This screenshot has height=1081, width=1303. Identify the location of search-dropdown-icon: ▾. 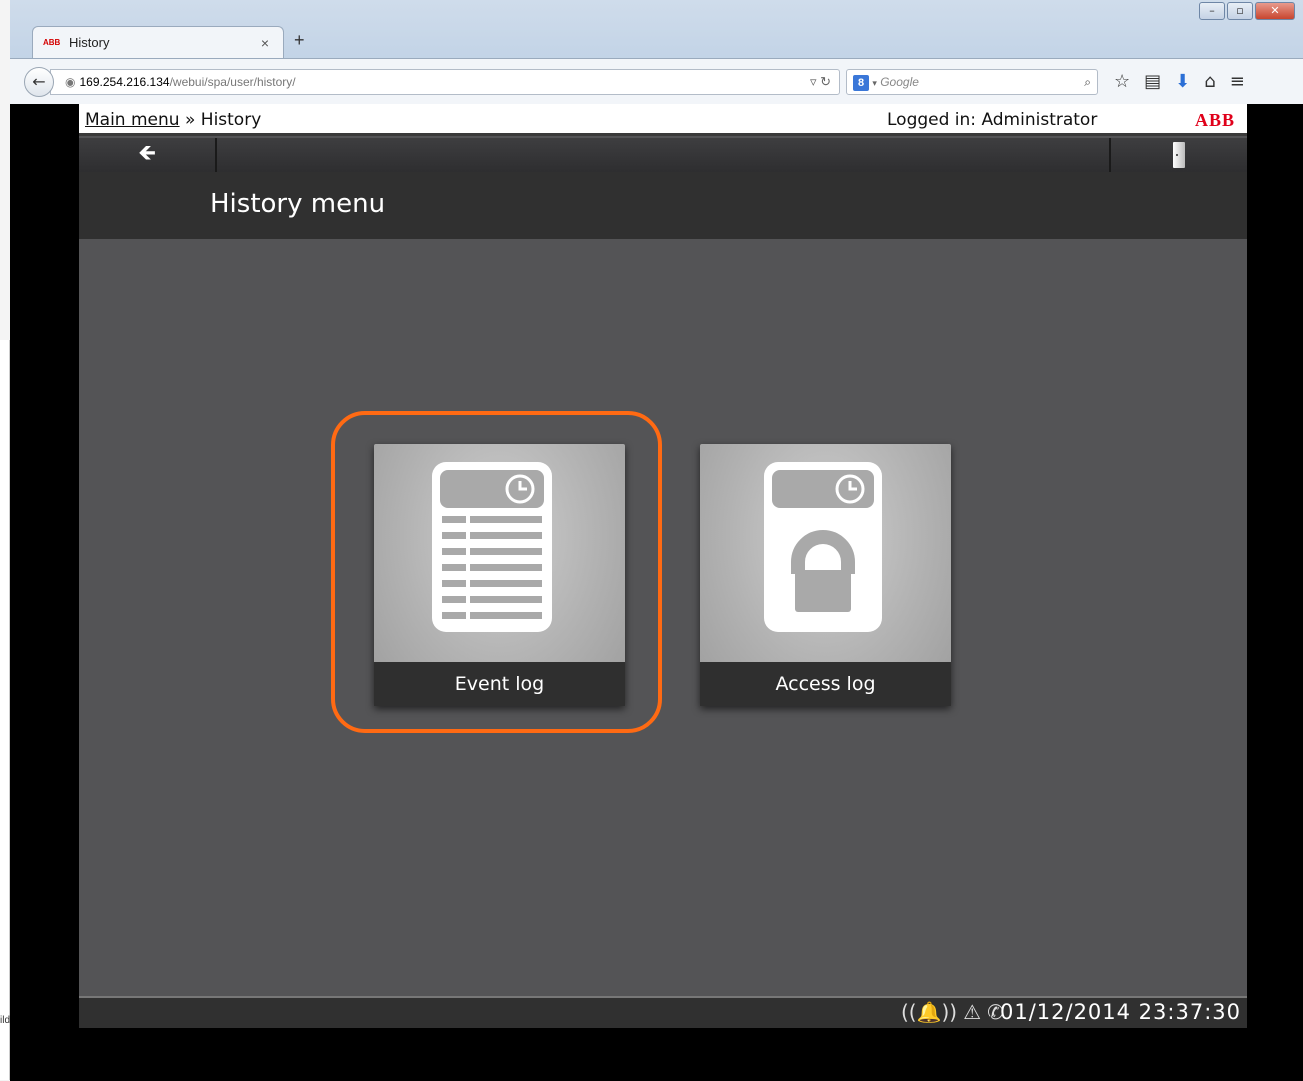
(874, 83).